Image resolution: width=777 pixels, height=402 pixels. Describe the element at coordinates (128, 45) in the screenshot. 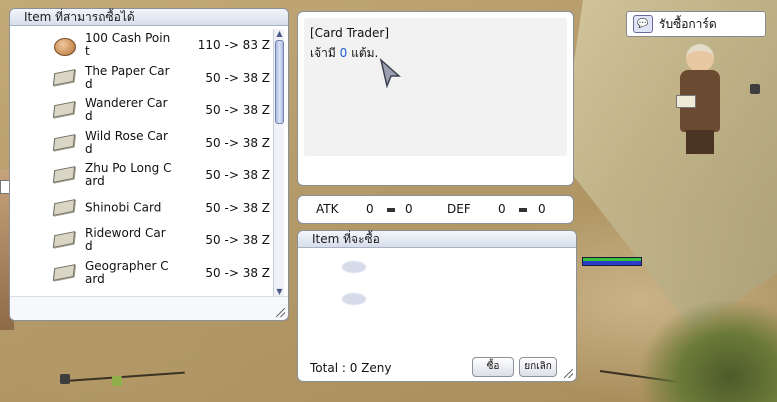

I see `item-name: 100 Cash Point` at that location.